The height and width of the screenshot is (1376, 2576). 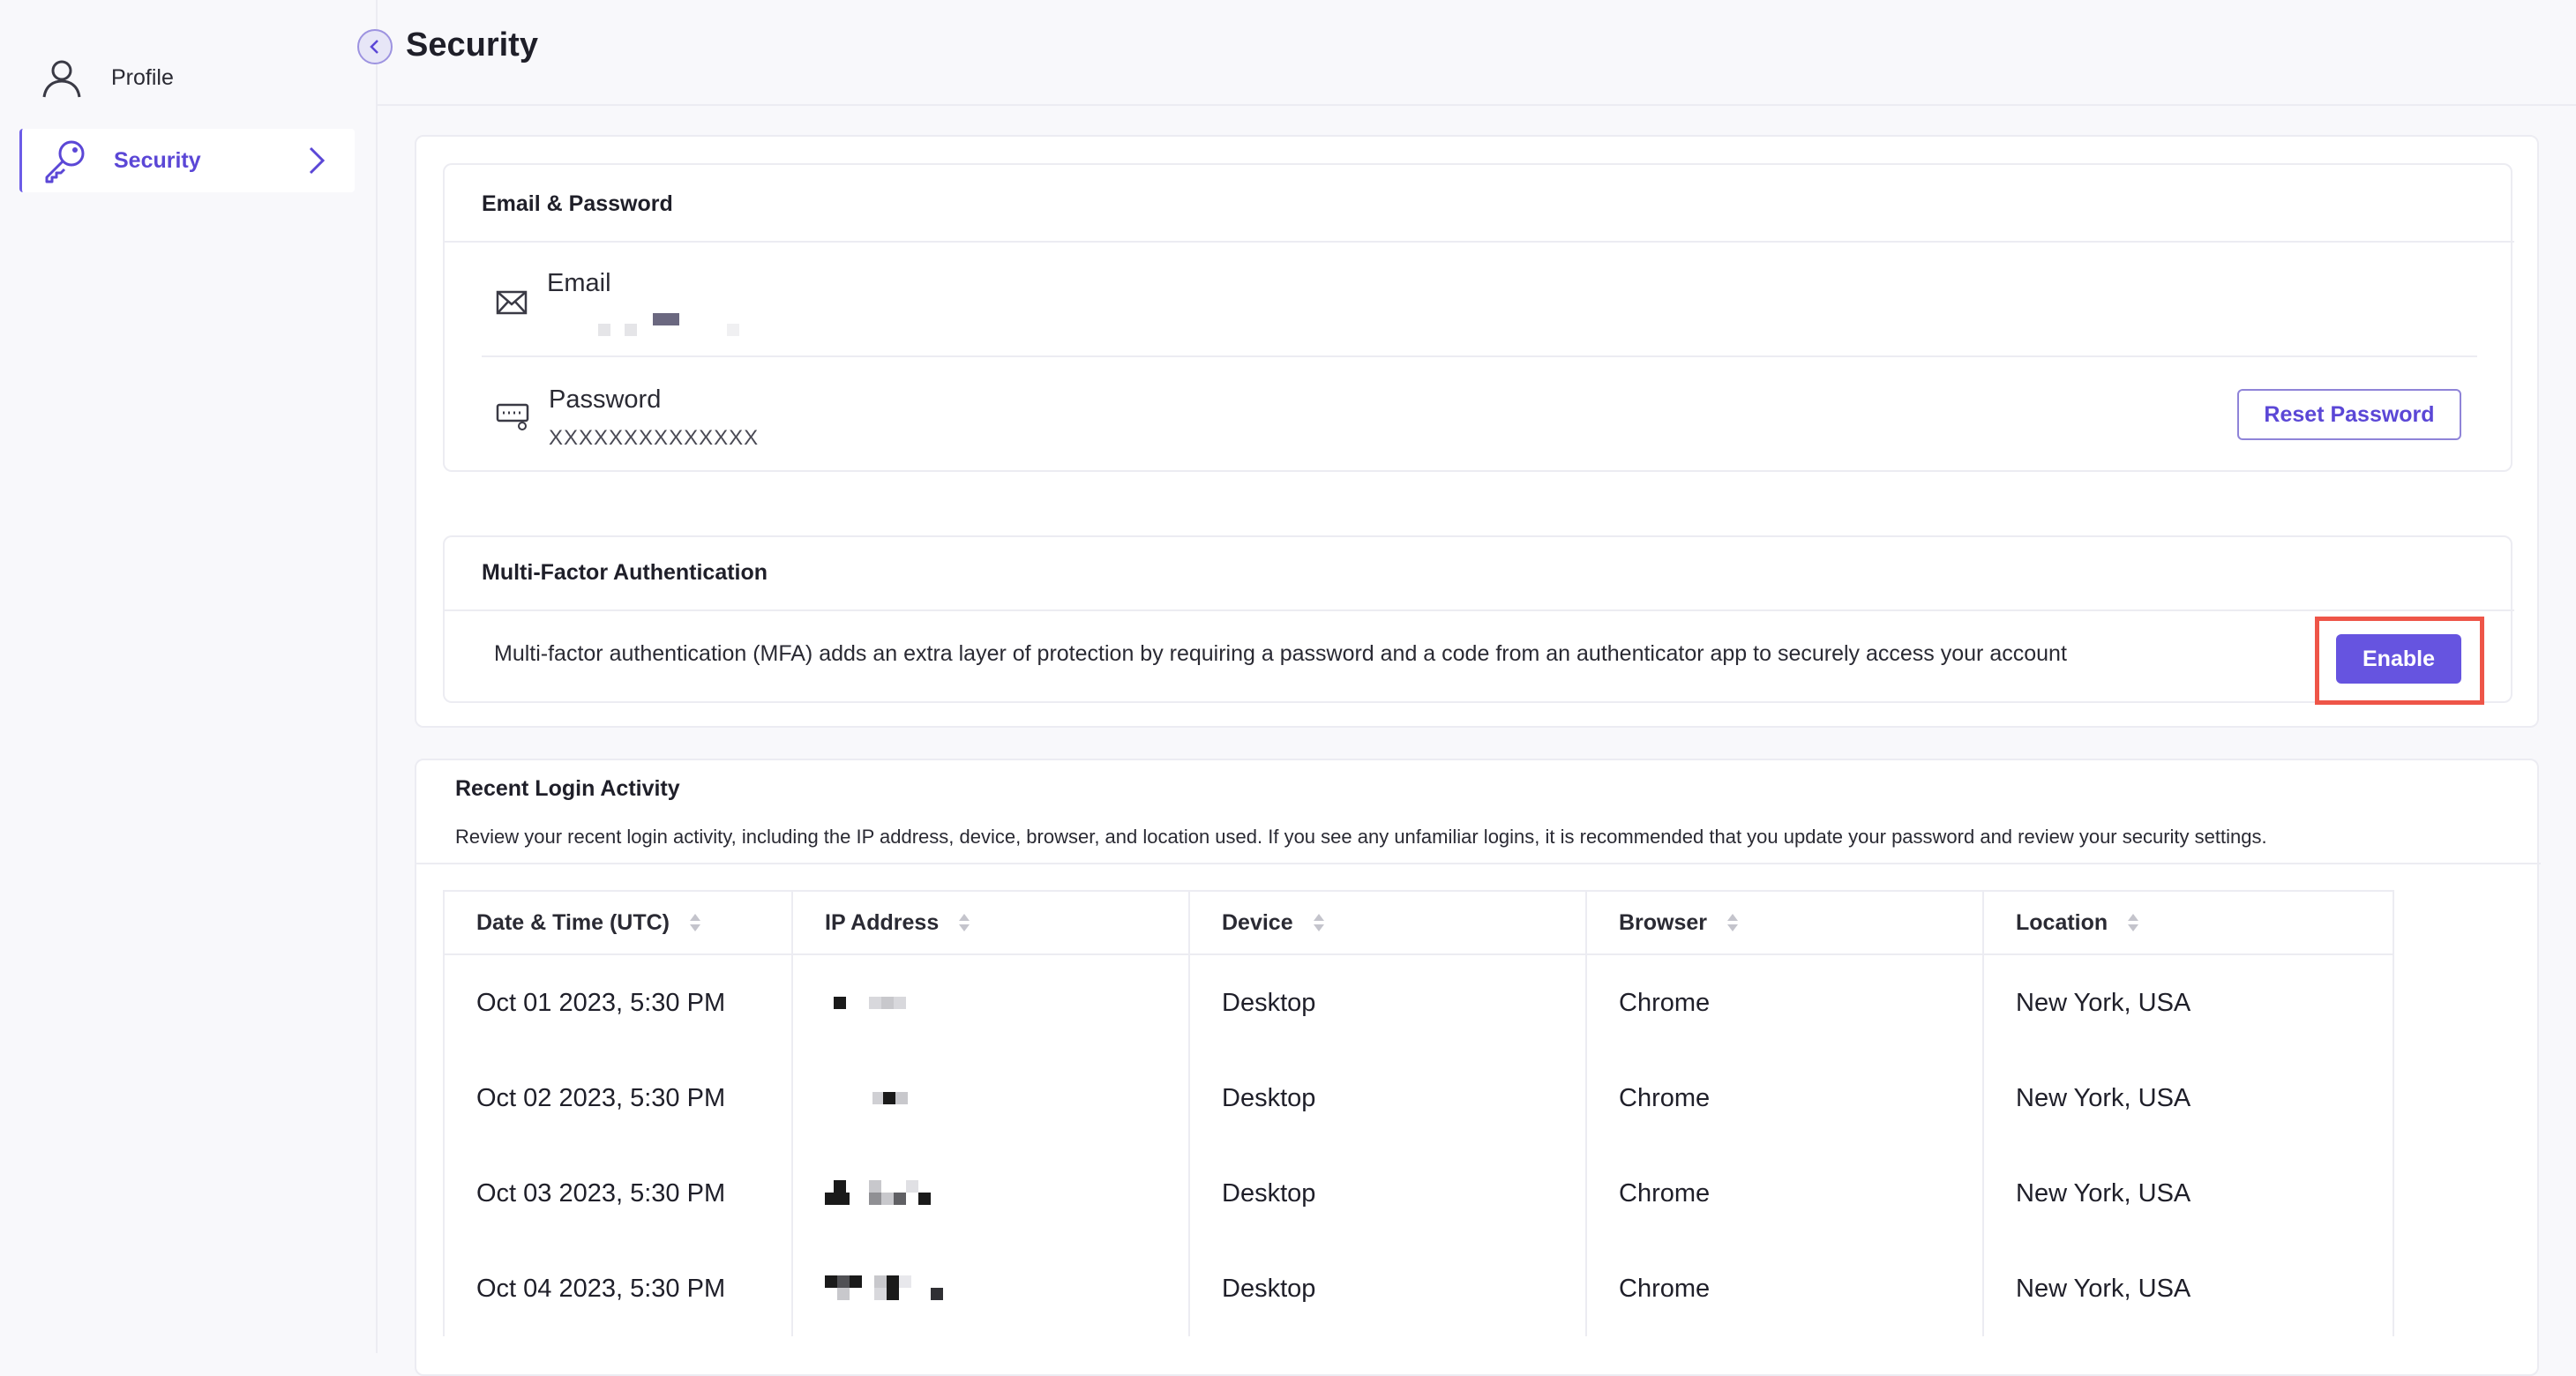 What do you see at coordinates (654, 438) in the screenshot?
I see `password-value: XXXXXXXXXXXXXX` at bounding box center [654, 438].